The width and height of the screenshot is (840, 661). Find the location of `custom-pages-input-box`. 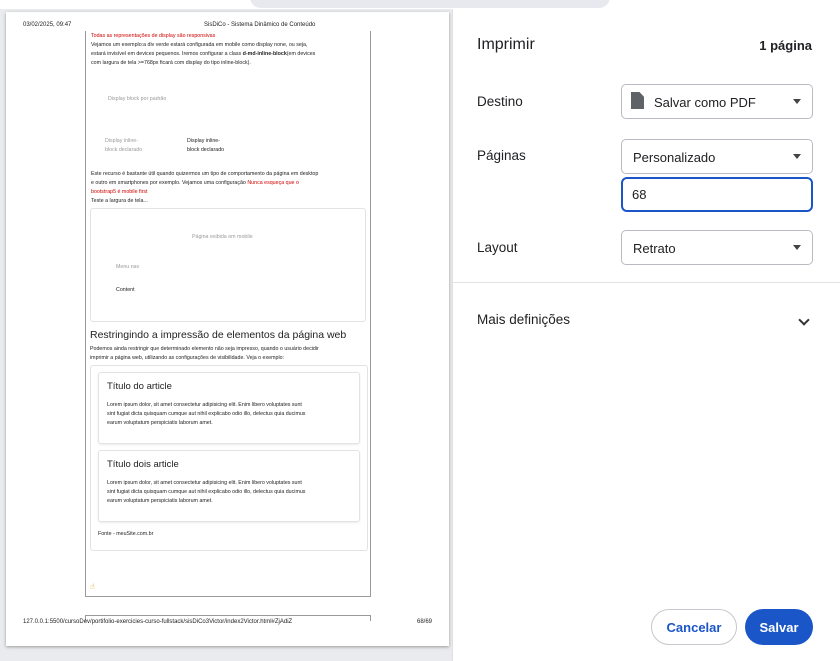

custom-pages-input-box is located at coordinates (717, 194).